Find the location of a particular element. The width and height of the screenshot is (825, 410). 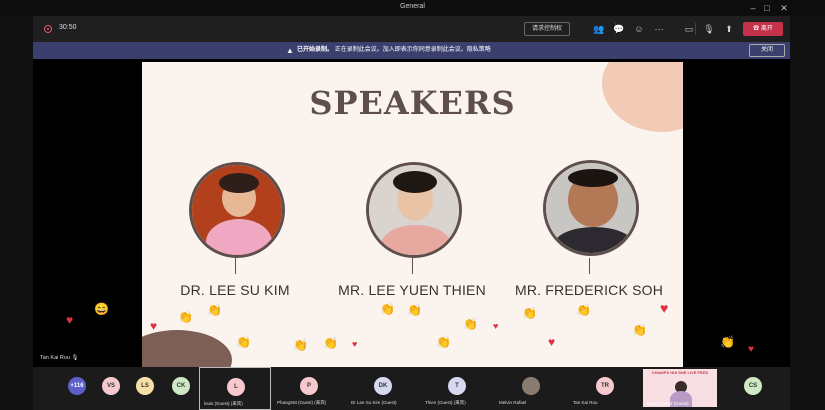

request-control-button: 请求控制权 is located at coordinates (547, 29).